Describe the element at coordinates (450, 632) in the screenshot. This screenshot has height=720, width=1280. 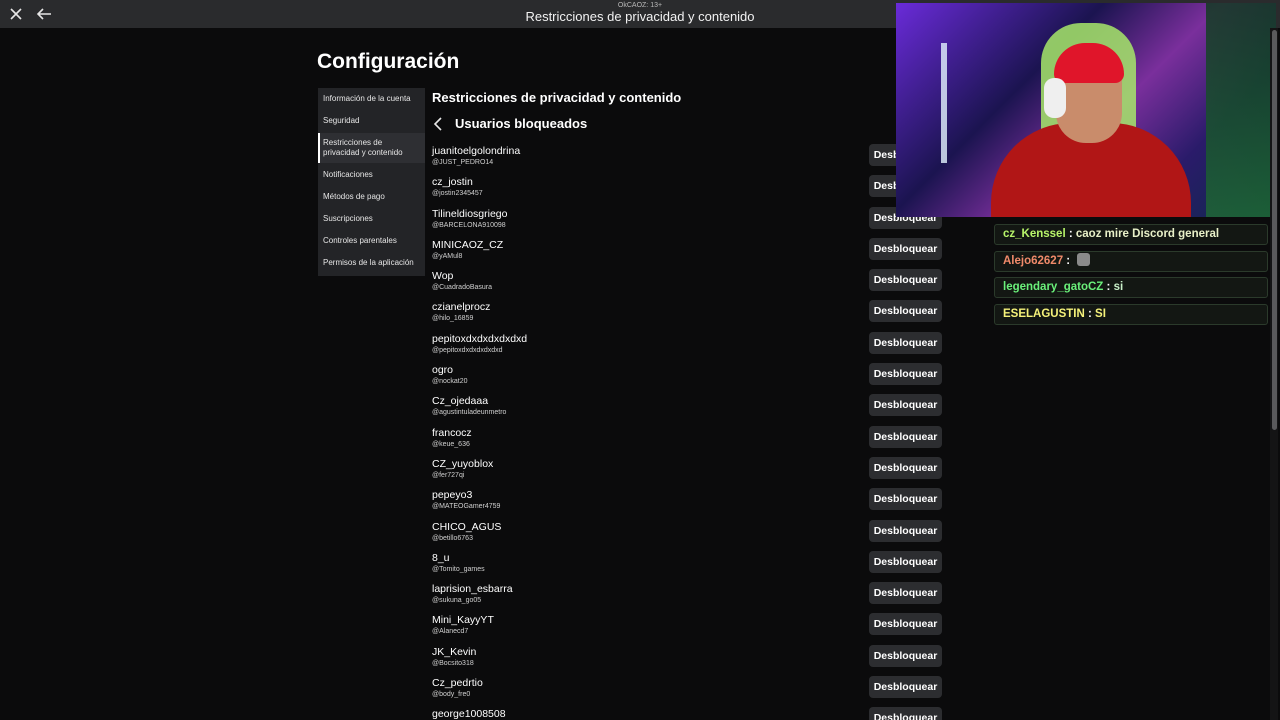
I see `blocked-user-handle: @Alanecd7` at that location.